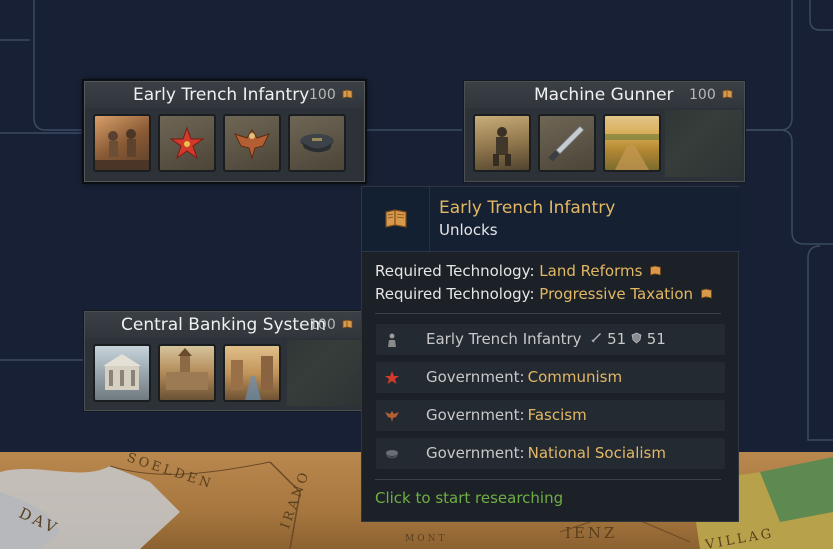 The height and width of the screenshot is (549, 833). What do you see at coordinates (392, 454) in the screenshot?
I see `cap-icon` at bounding box center [392, 454].